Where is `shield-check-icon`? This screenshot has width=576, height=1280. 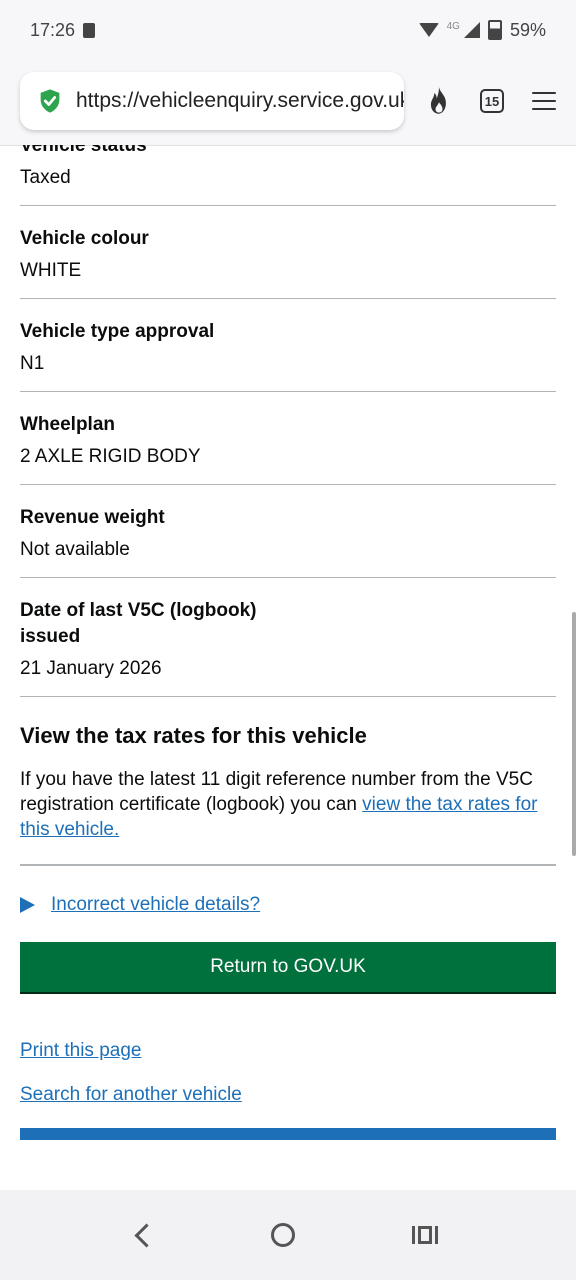
shield-check-icon is located at coordinates (50, 101).